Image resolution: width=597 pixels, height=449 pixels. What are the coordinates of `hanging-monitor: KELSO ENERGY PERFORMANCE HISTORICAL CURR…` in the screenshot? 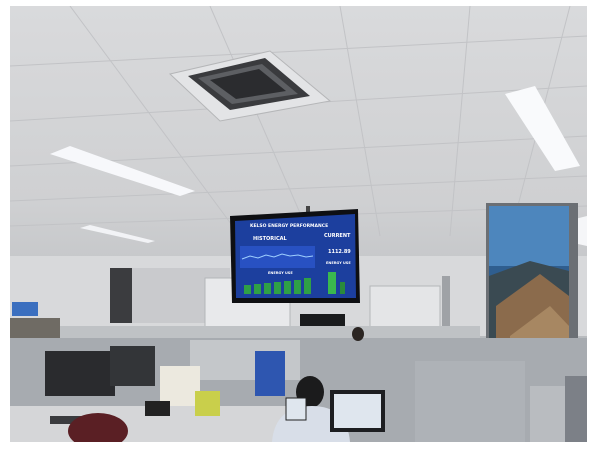 It's located at (295, 254).